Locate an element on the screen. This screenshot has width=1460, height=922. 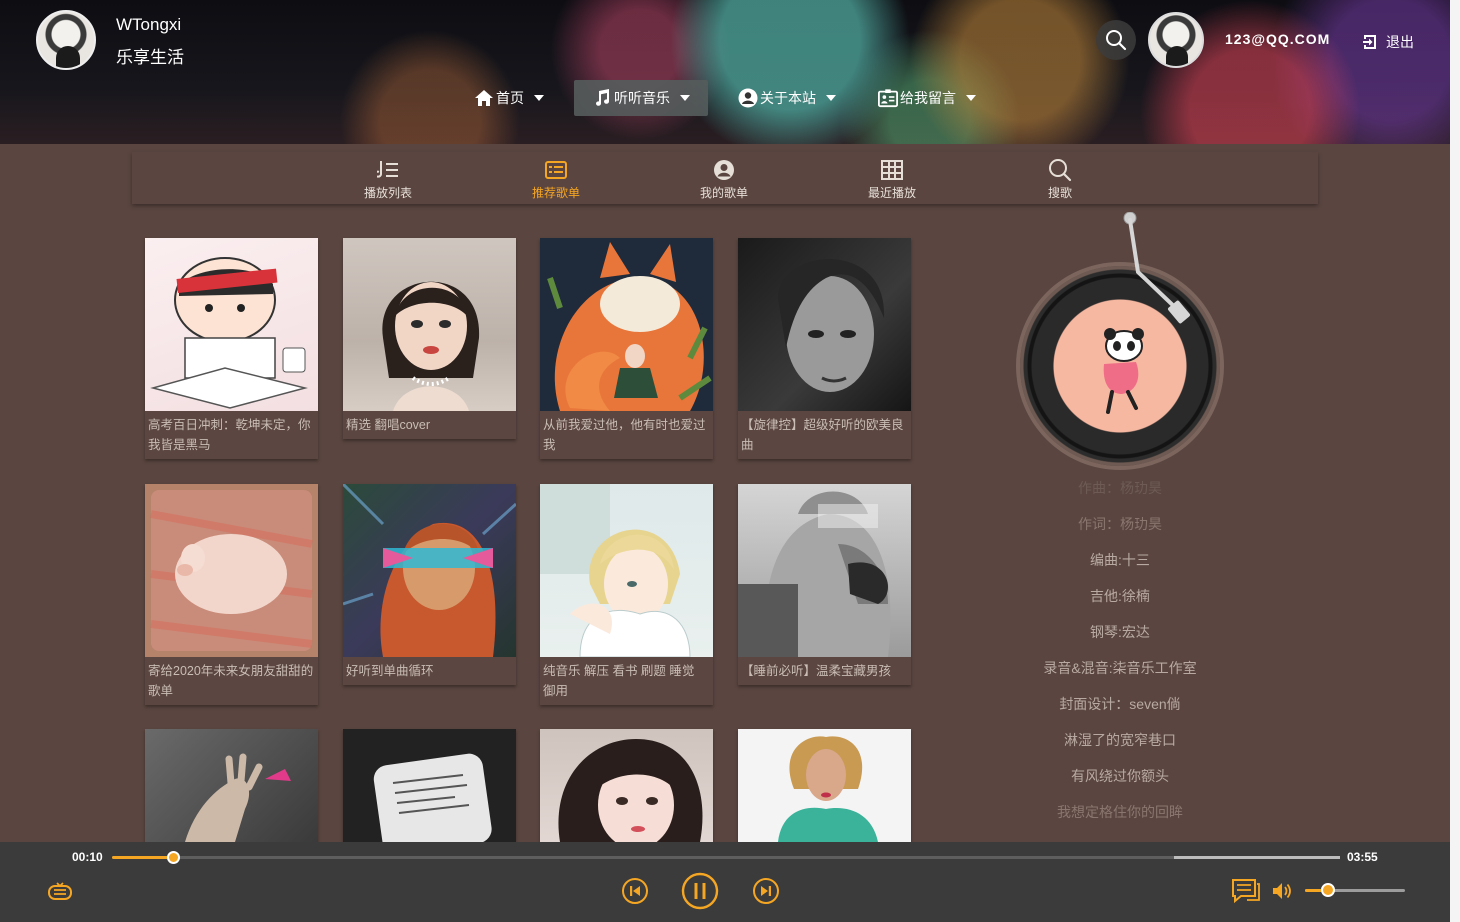
lyric-line: 有风绕过你额头 is located at coordinates (1120, 776).